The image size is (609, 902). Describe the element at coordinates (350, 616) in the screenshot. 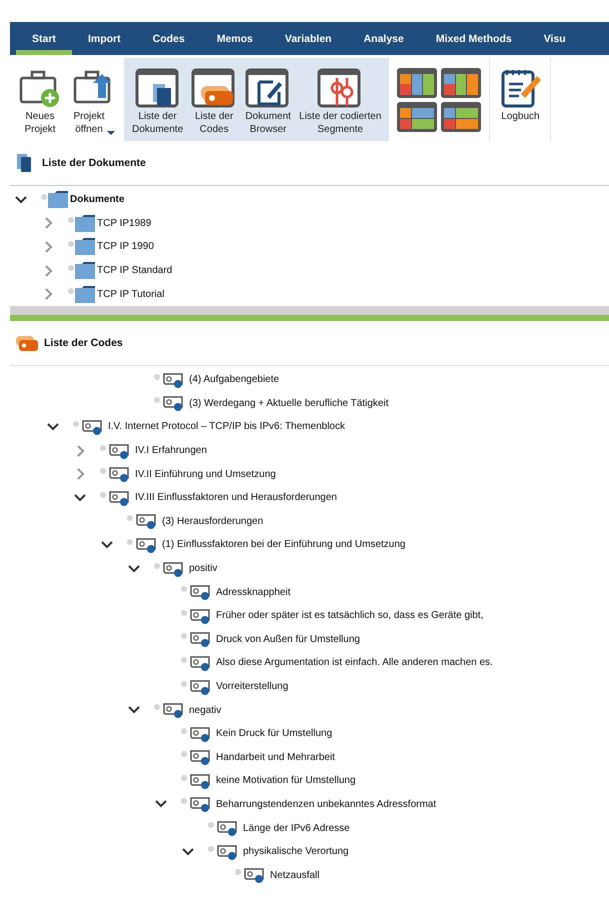

I see `code-label: Früher oder später ist es tatsächlich so, dass es Geräte gibt,` at that location.